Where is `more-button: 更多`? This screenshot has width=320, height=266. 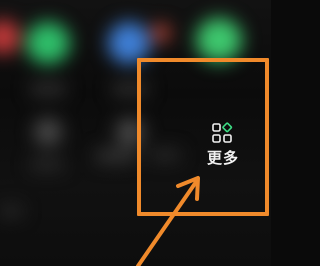 more-button: 更多 is located at coordinates (226, 146).